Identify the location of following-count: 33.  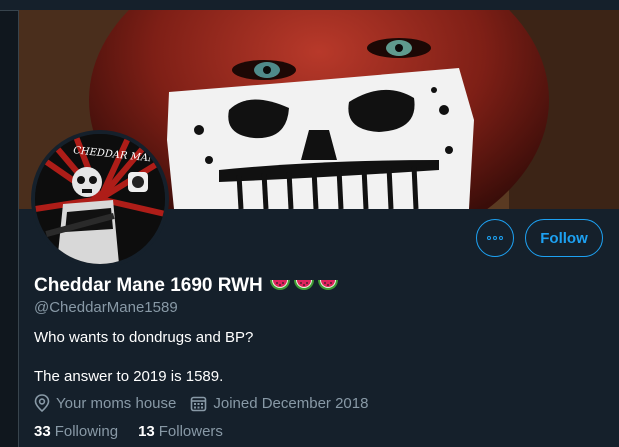
(42, 431).